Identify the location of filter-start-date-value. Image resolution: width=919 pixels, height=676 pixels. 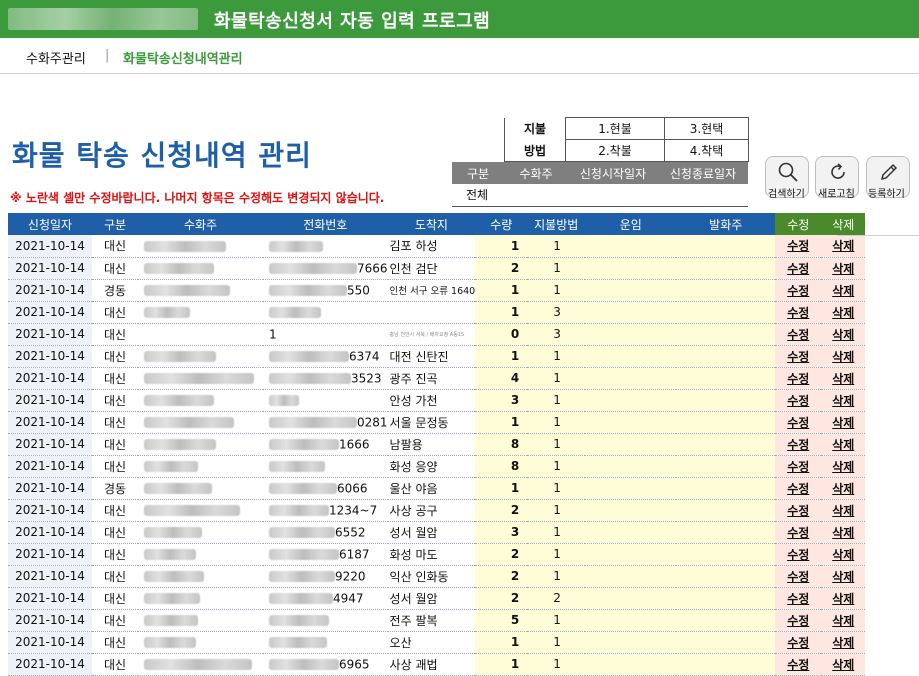
(613, 195).